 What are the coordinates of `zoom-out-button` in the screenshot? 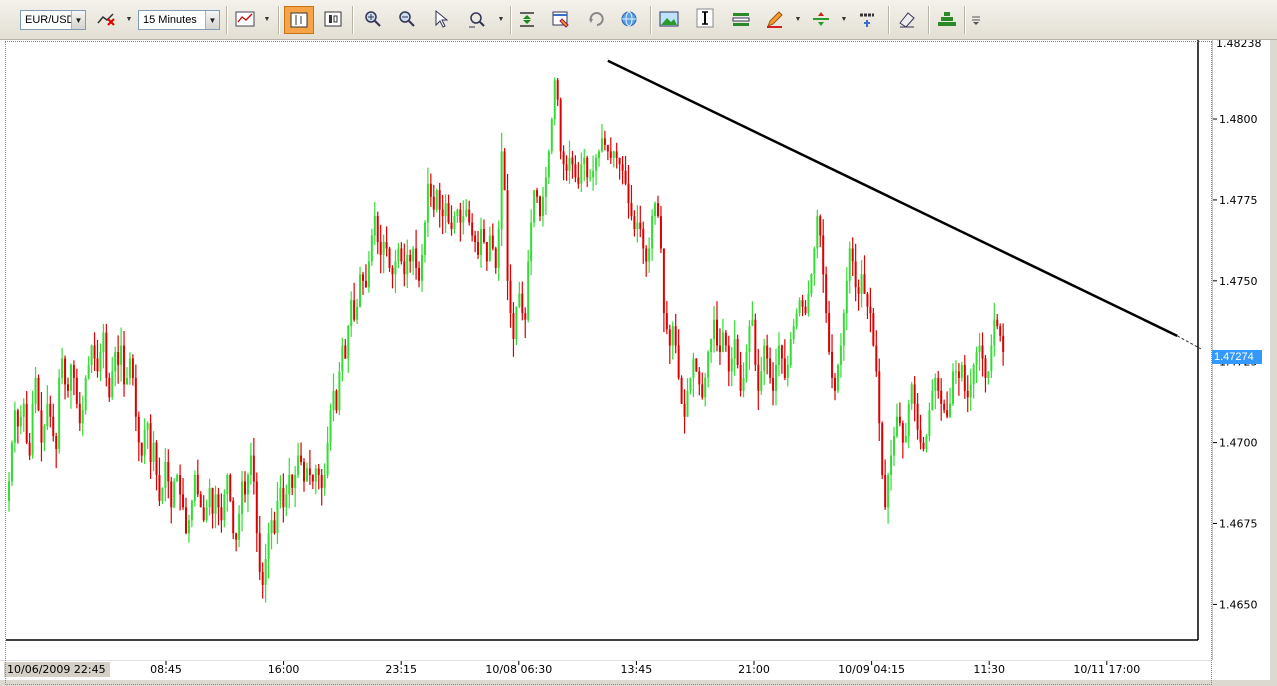 It's located at (407, 19).